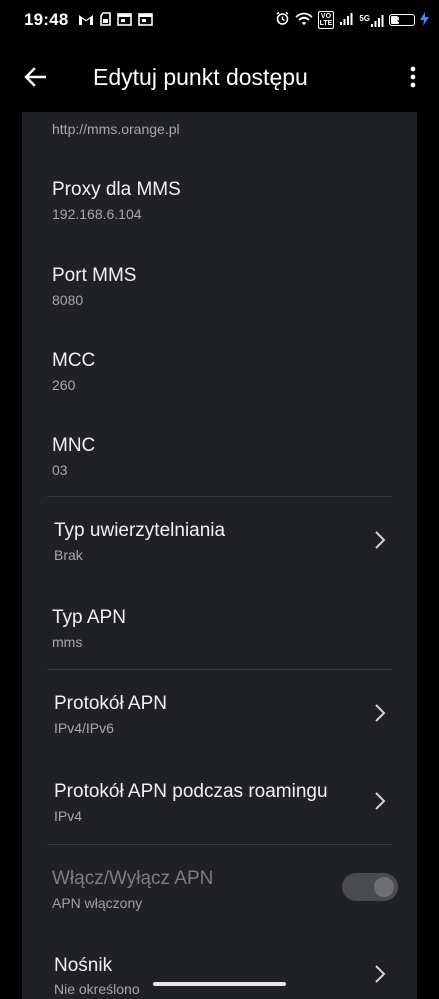 Image resolution: width=439 pixels, height=999 pixels. Describe the element at coordinates (64, 385) in the screenshot. I see `mcc-value: 260` at that location.